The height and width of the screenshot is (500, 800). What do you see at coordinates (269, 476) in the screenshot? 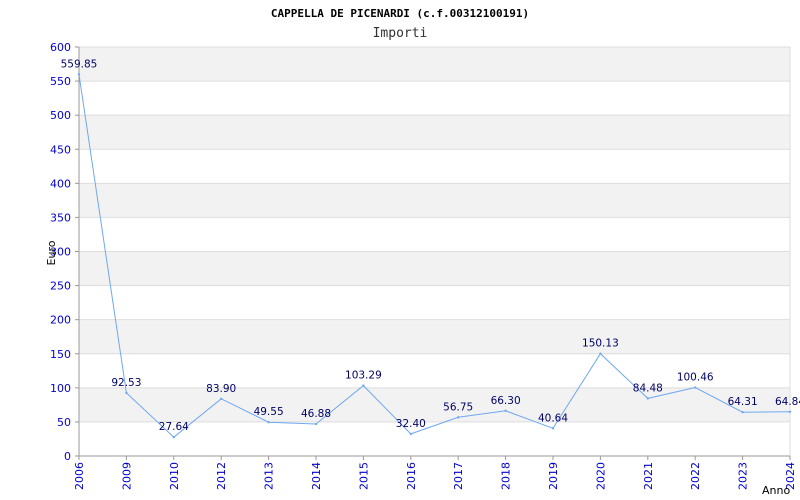
I see `x-tick-label: 2013` at bounding box center [269, 476].